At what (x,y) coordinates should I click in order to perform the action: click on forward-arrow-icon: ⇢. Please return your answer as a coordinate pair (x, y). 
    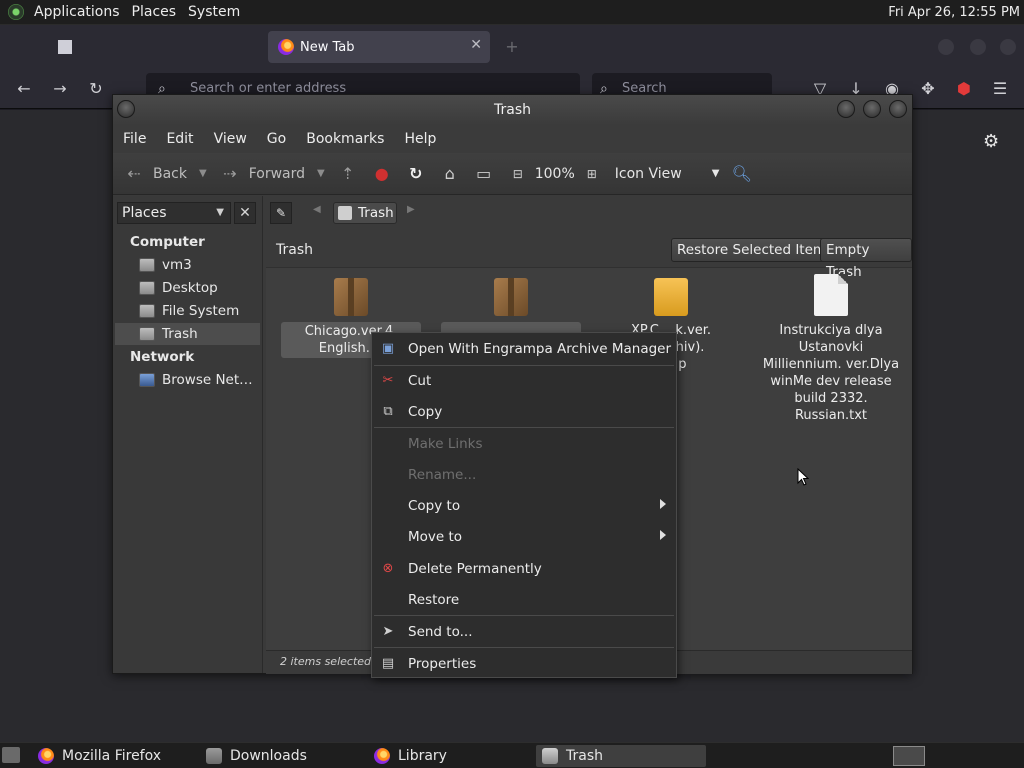
    Looking at the image, I should click on (230, 173).